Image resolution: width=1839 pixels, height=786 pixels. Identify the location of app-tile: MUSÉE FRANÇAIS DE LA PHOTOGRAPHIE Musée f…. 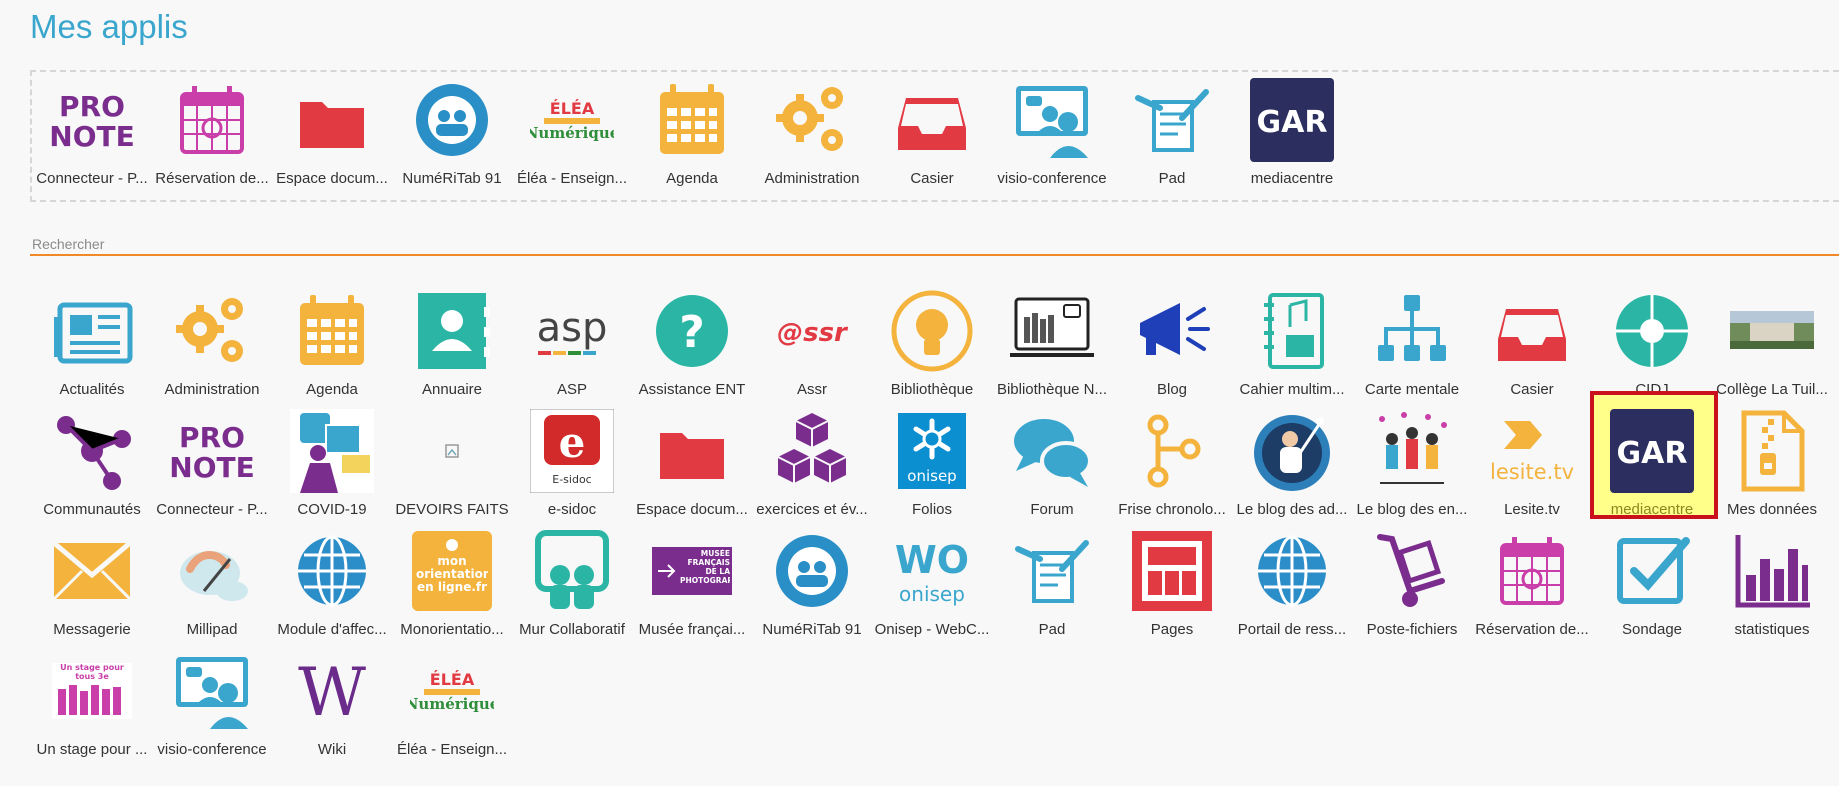
(692, 589).